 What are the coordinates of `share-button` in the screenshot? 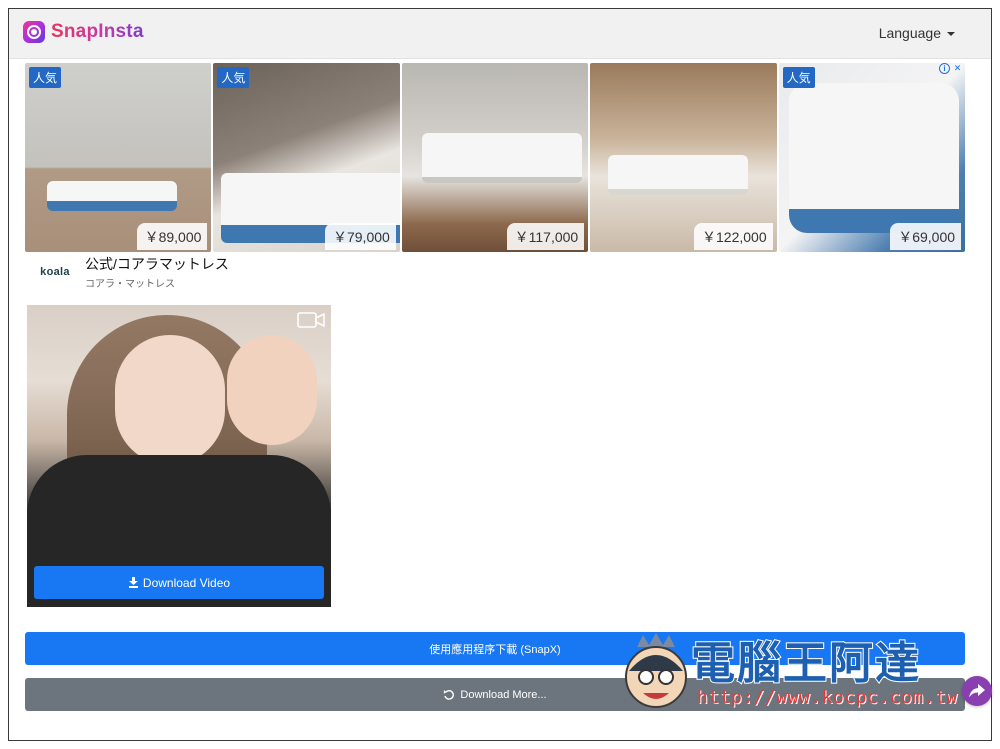 It's located at (977, 691).